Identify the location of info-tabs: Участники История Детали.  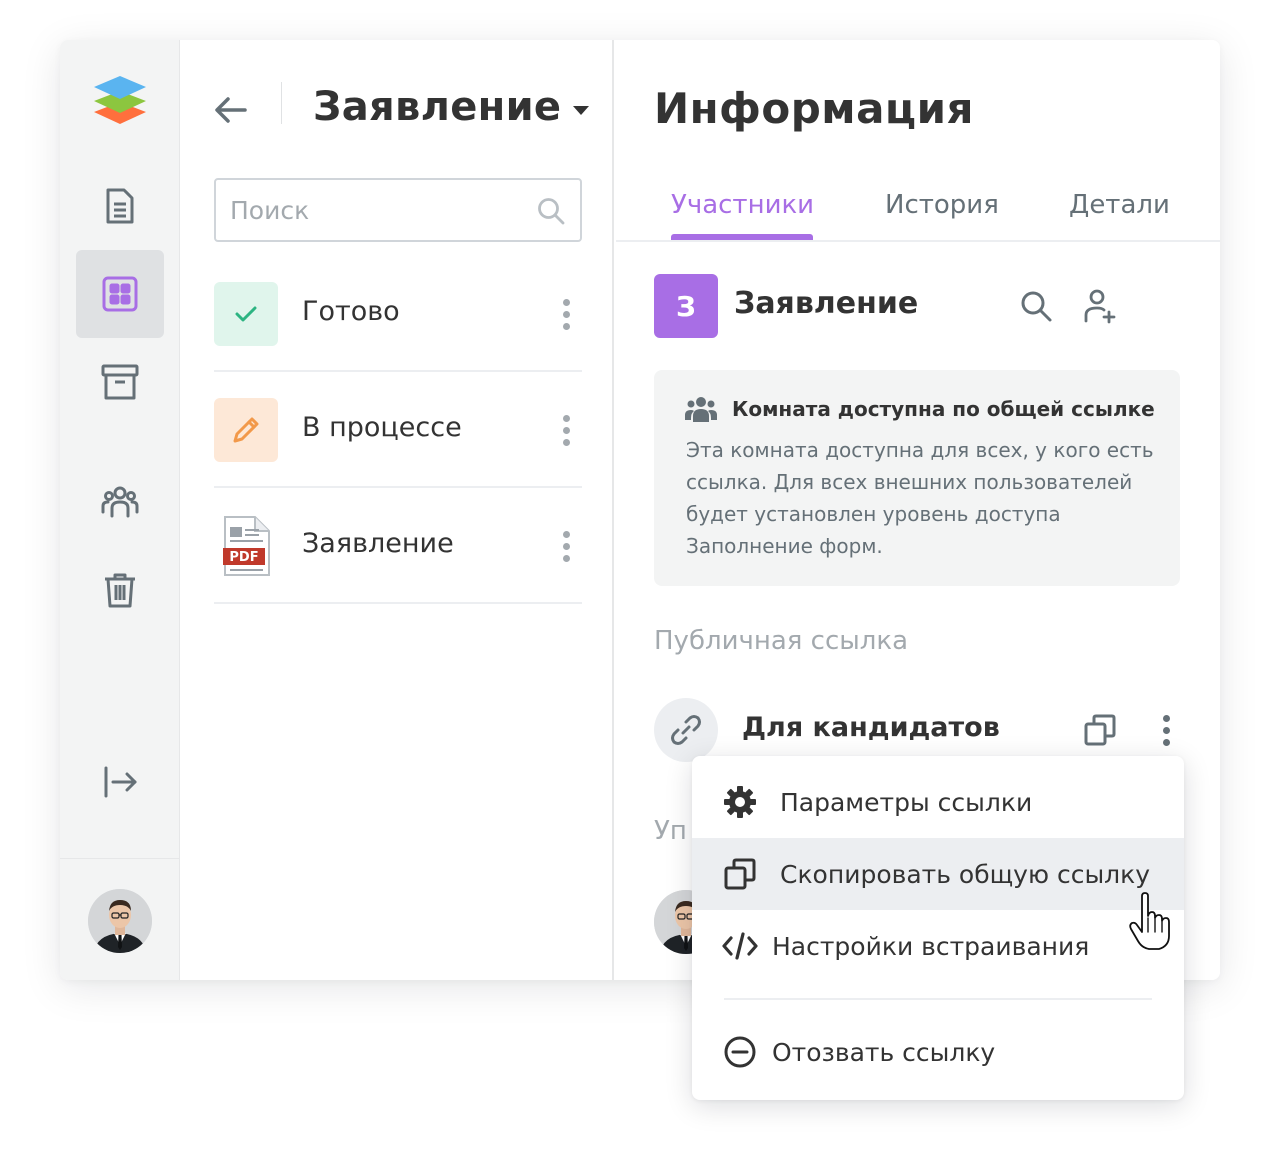
(918, 216).